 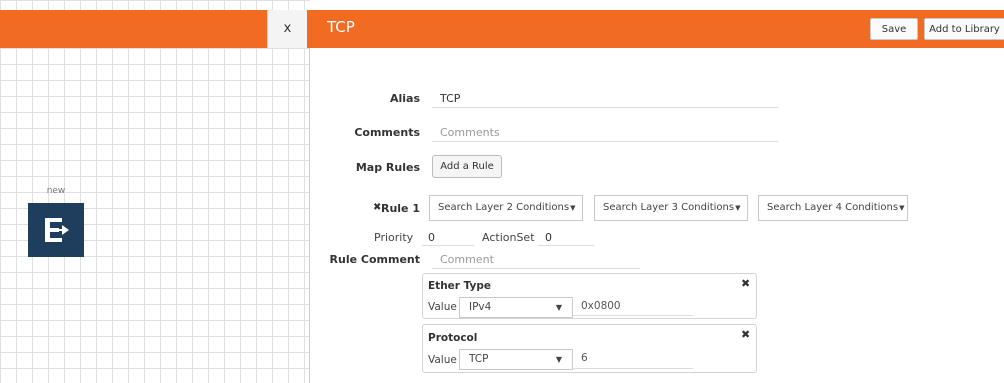 I want to click on save-button: Save, so click(x=894, y=29).